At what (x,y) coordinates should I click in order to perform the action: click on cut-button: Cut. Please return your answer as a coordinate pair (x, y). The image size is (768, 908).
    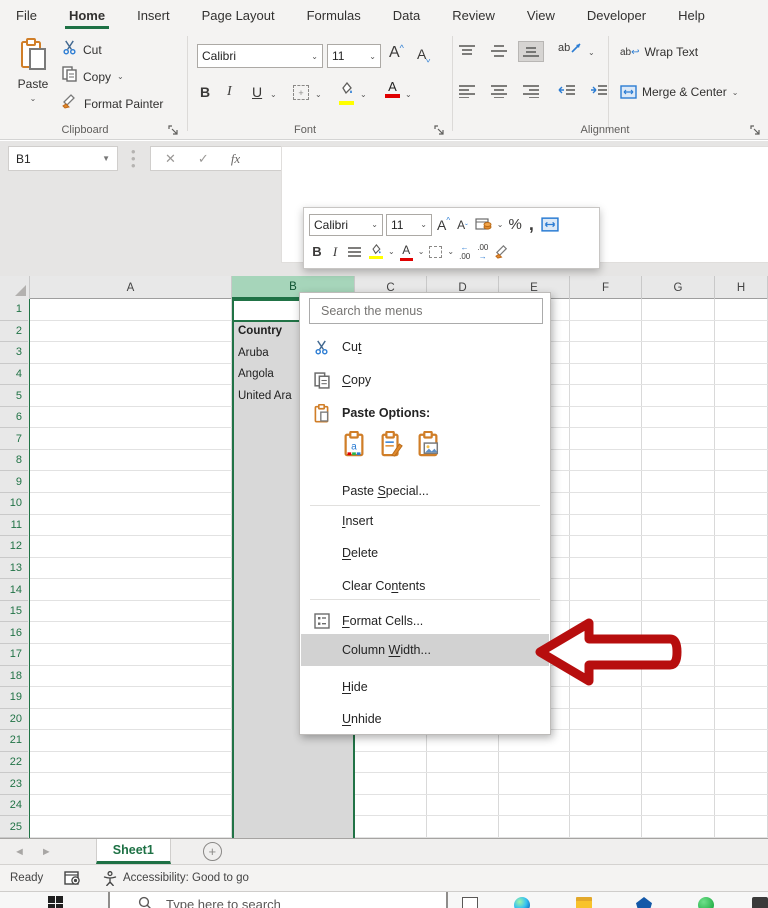
    Looking at the image, I should click on (82, 50).